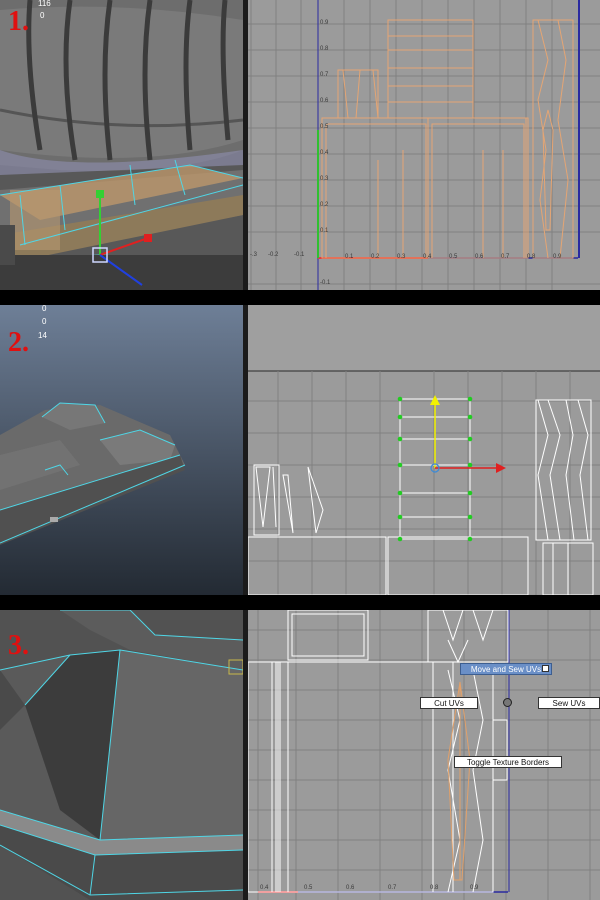 The height and width of the screenshot is (900, 600). Describe the element at coordinates (324, 49) in the screenshot. I see `y-tick-label: 0.8` at that location.